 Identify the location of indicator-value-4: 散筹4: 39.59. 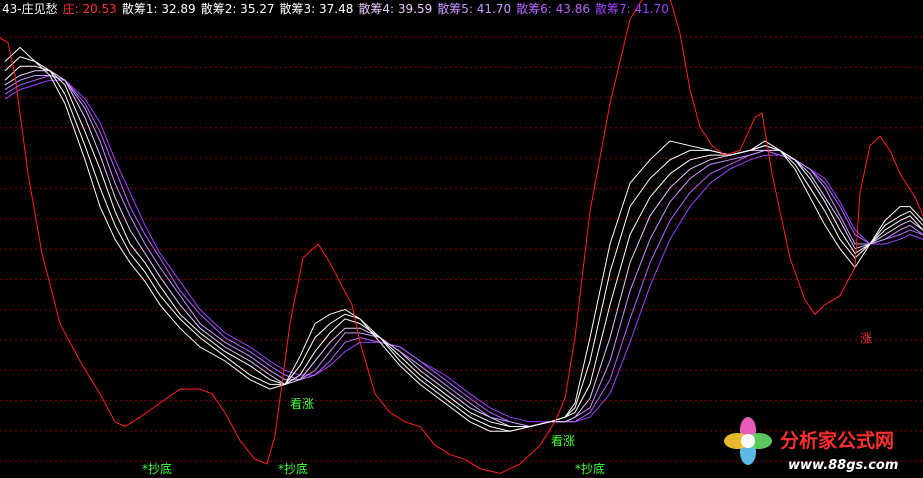
(395, 9).